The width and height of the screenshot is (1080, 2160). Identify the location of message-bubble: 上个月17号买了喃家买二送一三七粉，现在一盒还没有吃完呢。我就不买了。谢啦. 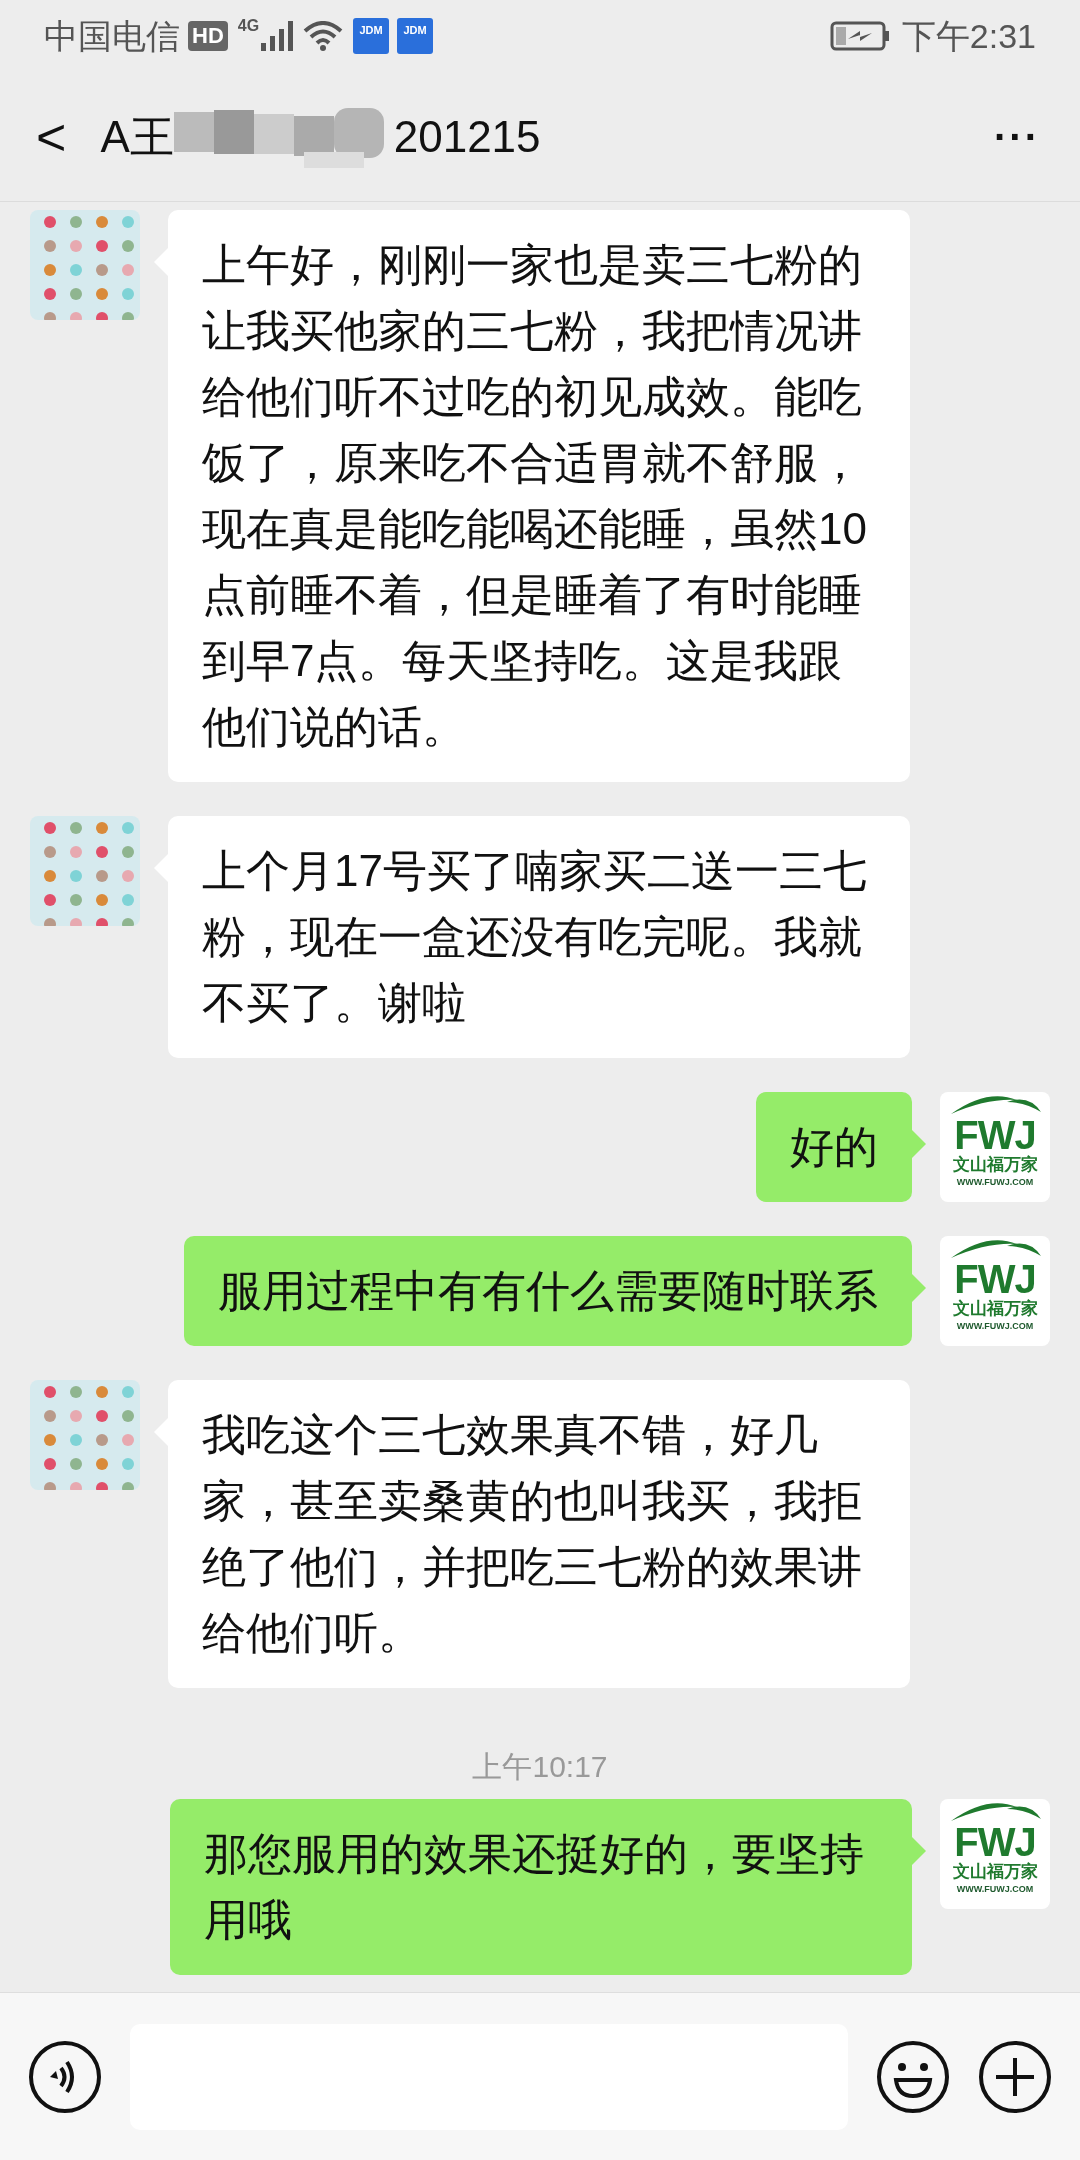
(539, 937).